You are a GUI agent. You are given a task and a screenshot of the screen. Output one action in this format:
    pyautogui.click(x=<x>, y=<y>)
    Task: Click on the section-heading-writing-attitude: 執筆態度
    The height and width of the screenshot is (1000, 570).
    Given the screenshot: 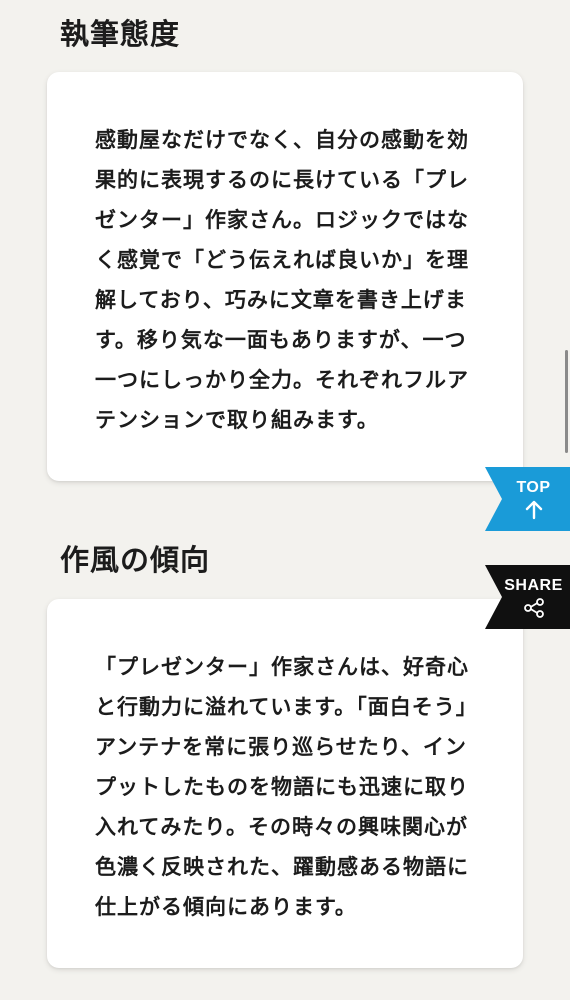 What is the action you would take?
    pyautogui.click(x=120, y=34)
    